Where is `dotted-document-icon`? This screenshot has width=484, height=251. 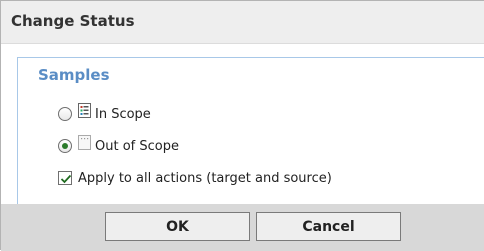
dotted-document-icon is located at coordinates (85, 143).